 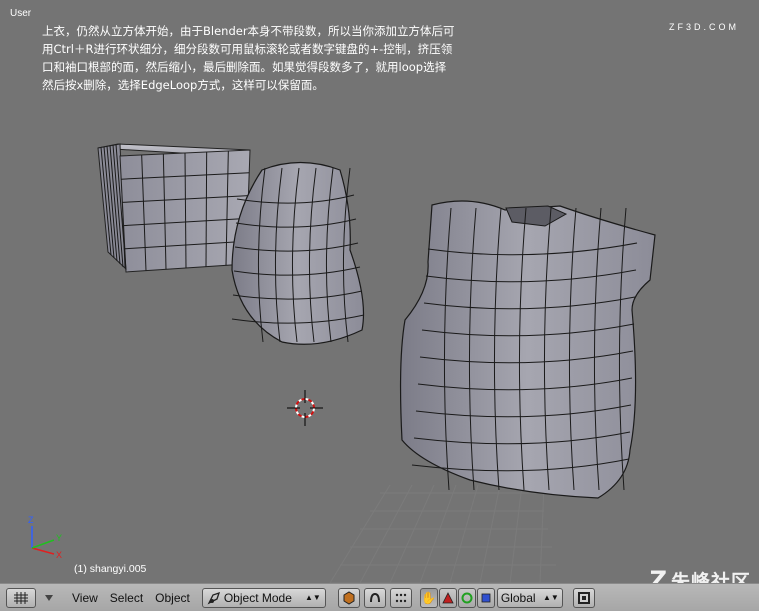 What do you see at coordinates (710, 577) in the screenshot?
I see `watermark-text: 朱峰社区` at bounding box center [710, 577].